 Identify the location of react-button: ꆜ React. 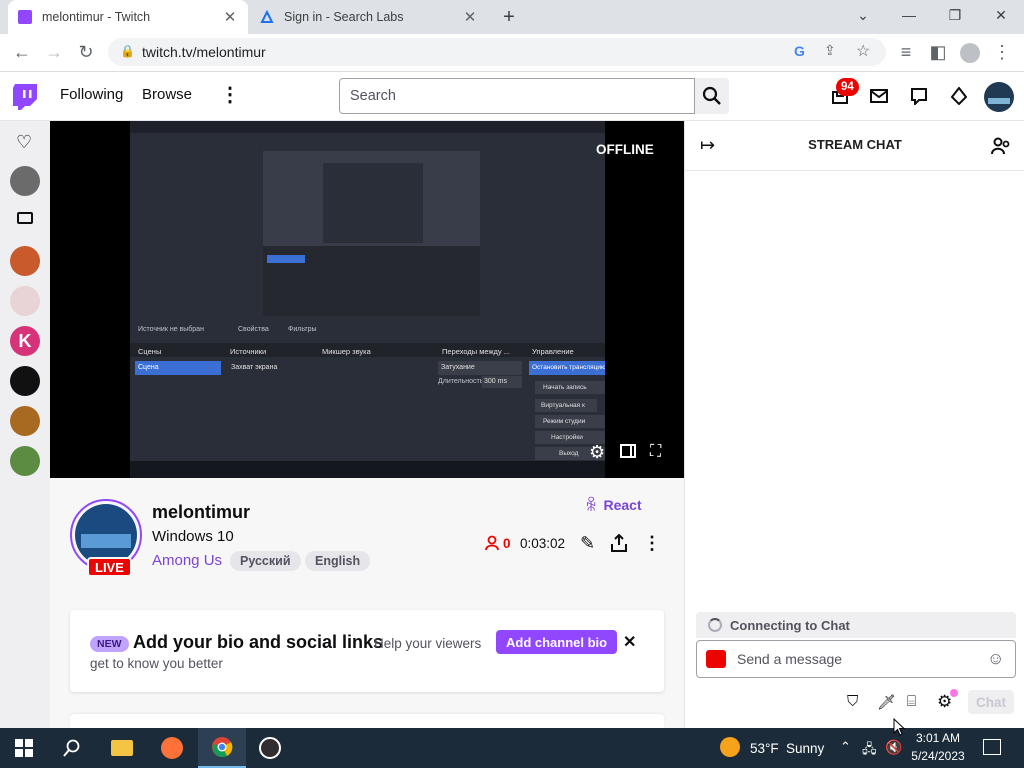
(613, 505).